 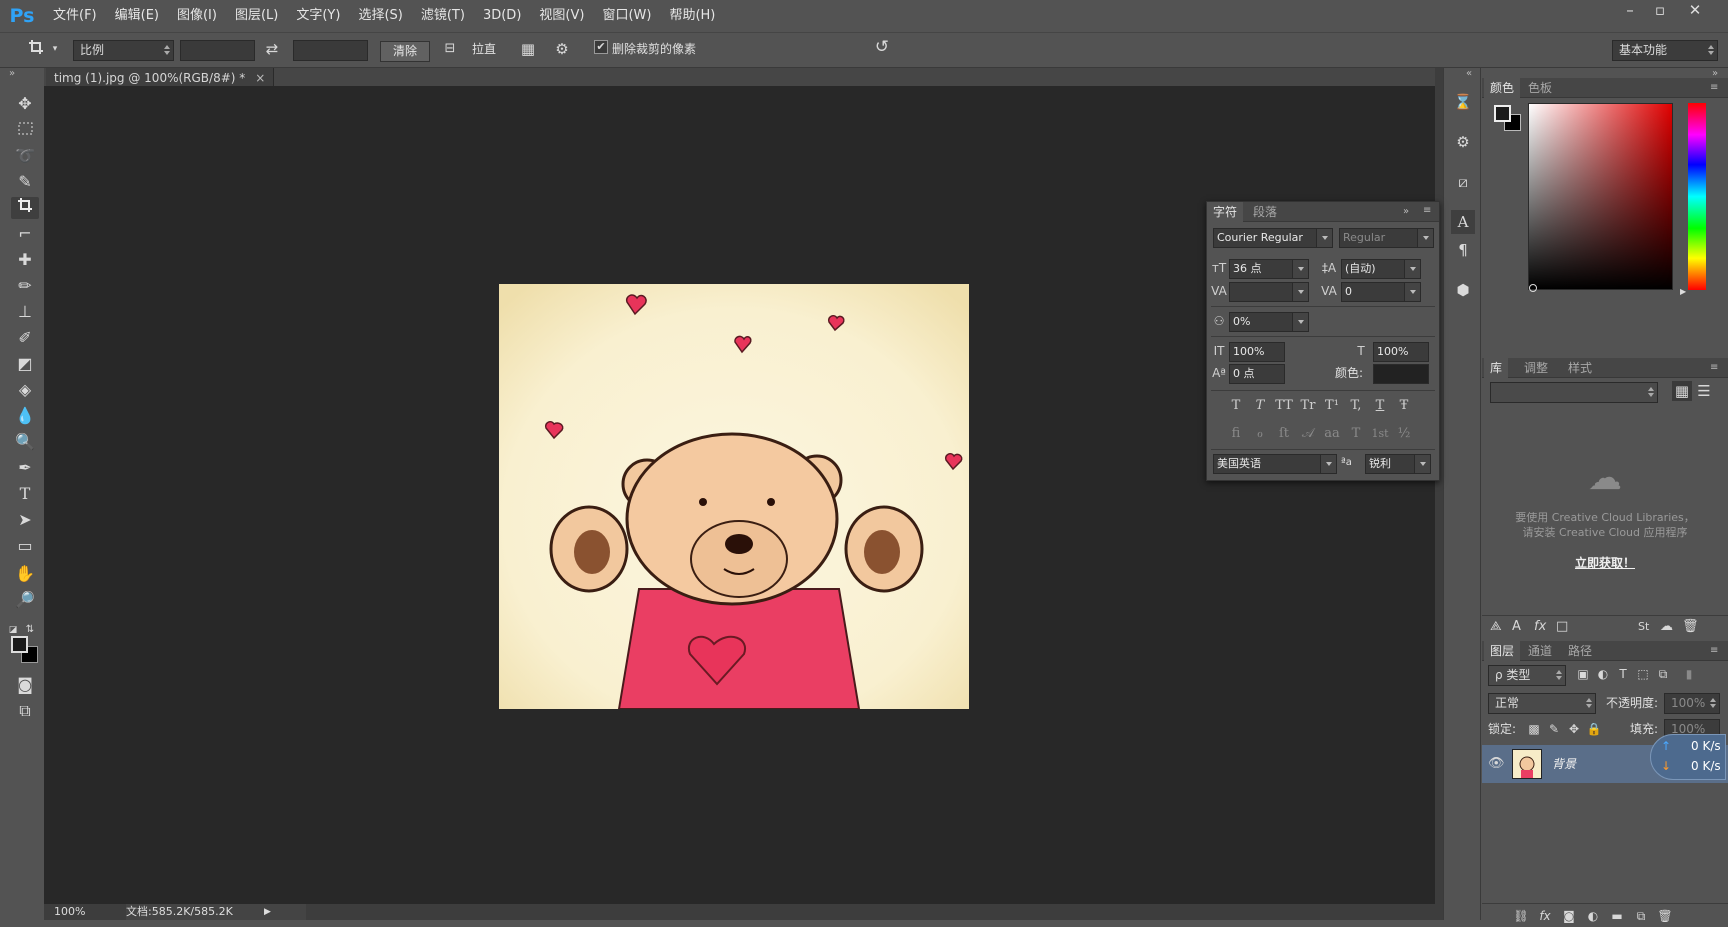 What do you see at coordinates (1536, 368) in the screenshot?
I see `tab-adjustments: 调整` at bounding box center [1536, 368].